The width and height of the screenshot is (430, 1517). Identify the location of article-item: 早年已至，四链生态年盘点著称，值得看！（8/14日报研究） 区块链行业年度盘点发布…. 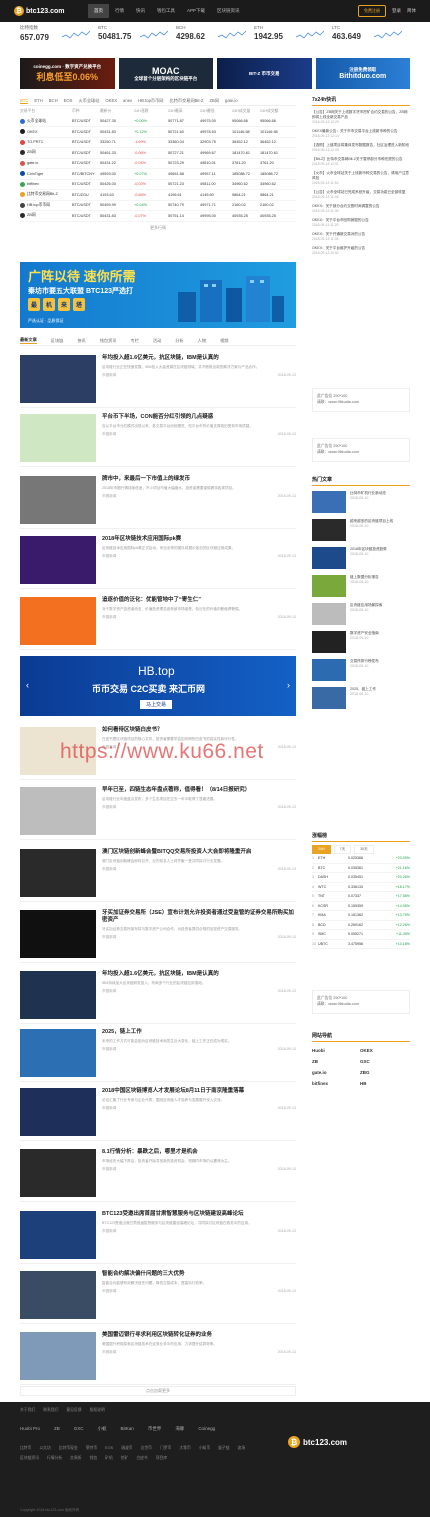
(158, 812).